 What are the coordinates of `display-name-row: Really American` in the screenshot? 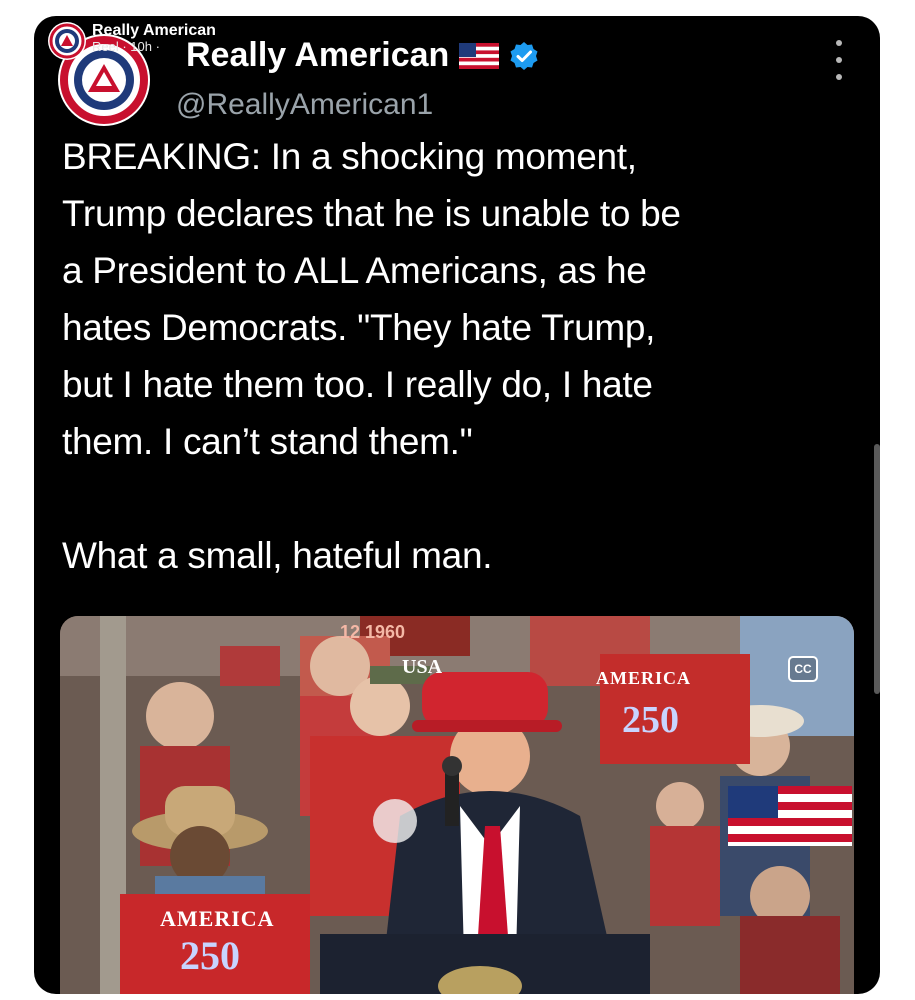 It's located at (362, 55).